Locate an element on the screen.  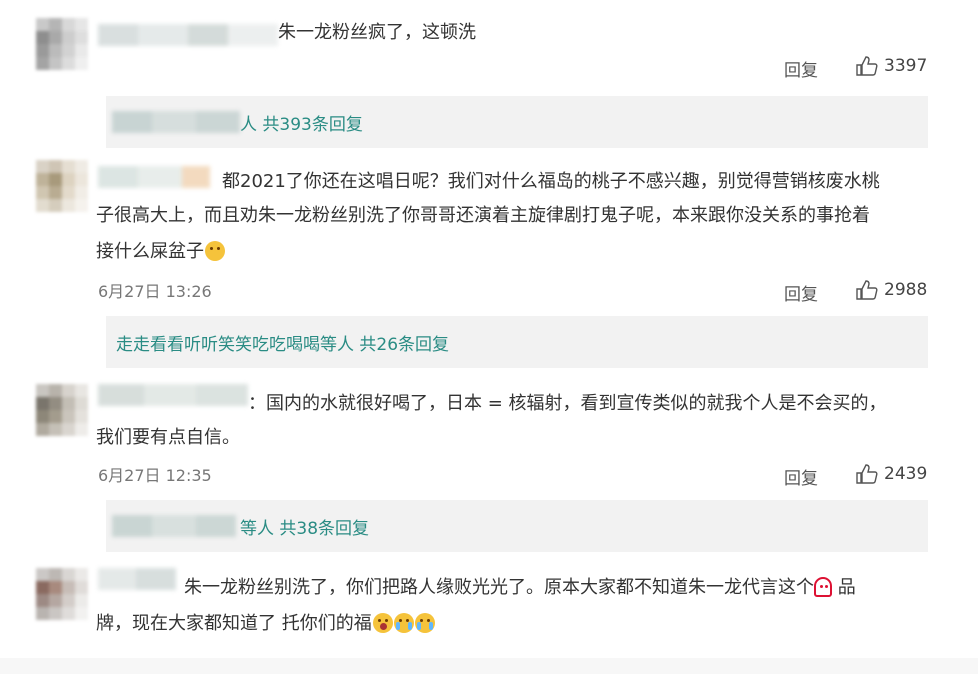
sub-reply-bar: 等人 共38条回复 is located at coordinates (517, 526).